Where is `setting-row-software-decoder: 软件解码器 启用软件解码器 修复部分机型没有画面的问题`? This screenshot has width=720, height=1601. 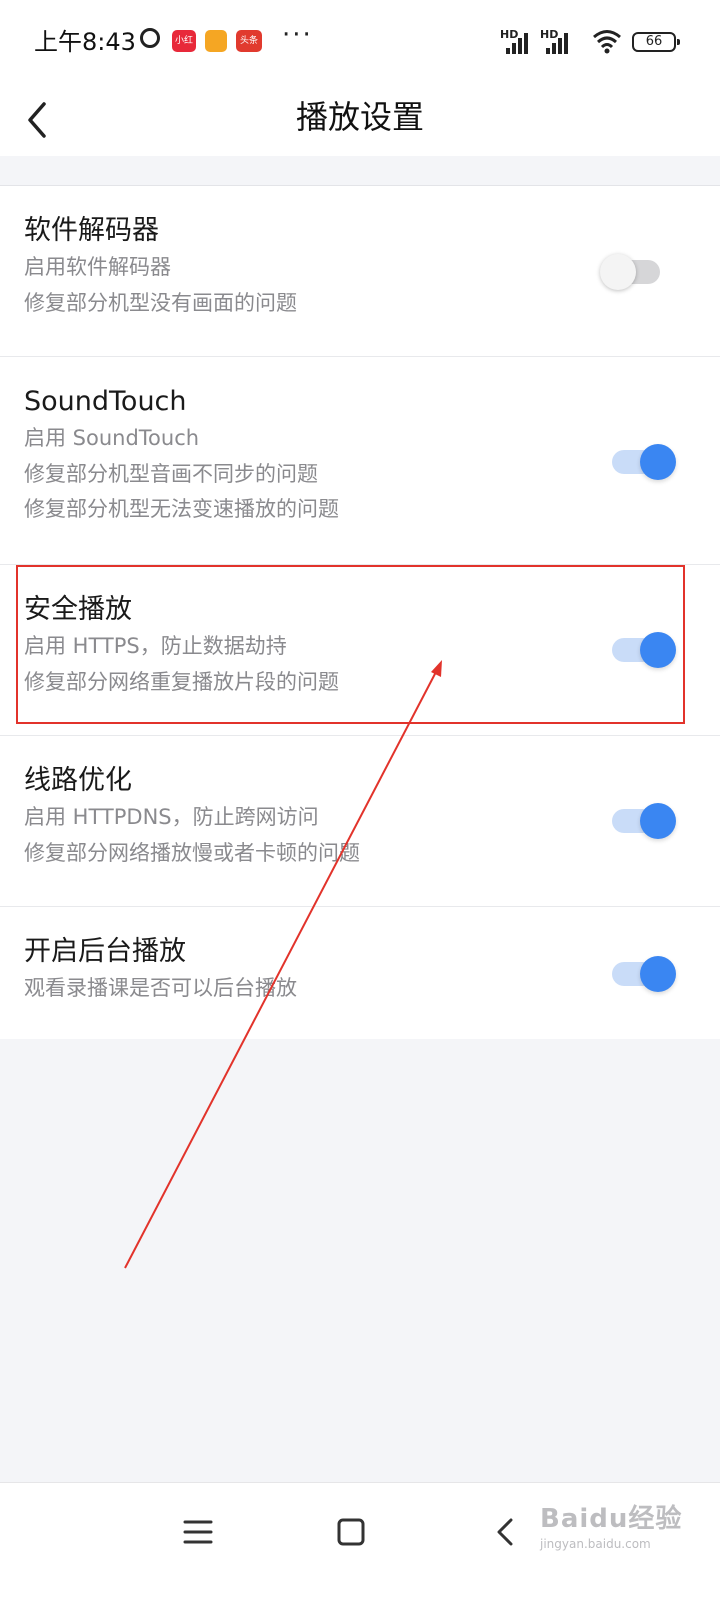
setting-row-software-decoder: 软件解码器 启用软件解码器 修复部分机型没有画面的问题 is located at coordinates (360, 271).